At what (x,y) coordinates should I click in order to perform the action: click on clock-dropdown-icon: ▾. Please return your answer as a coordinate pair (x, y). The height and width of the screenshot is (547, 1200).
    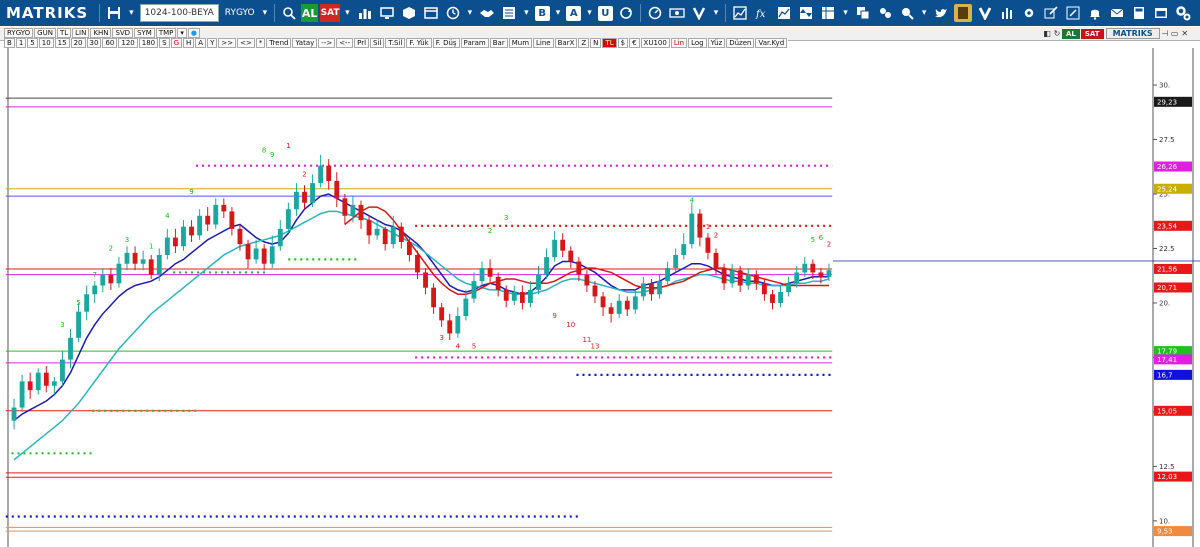
    Looking at the image, I should click on (470, 13).